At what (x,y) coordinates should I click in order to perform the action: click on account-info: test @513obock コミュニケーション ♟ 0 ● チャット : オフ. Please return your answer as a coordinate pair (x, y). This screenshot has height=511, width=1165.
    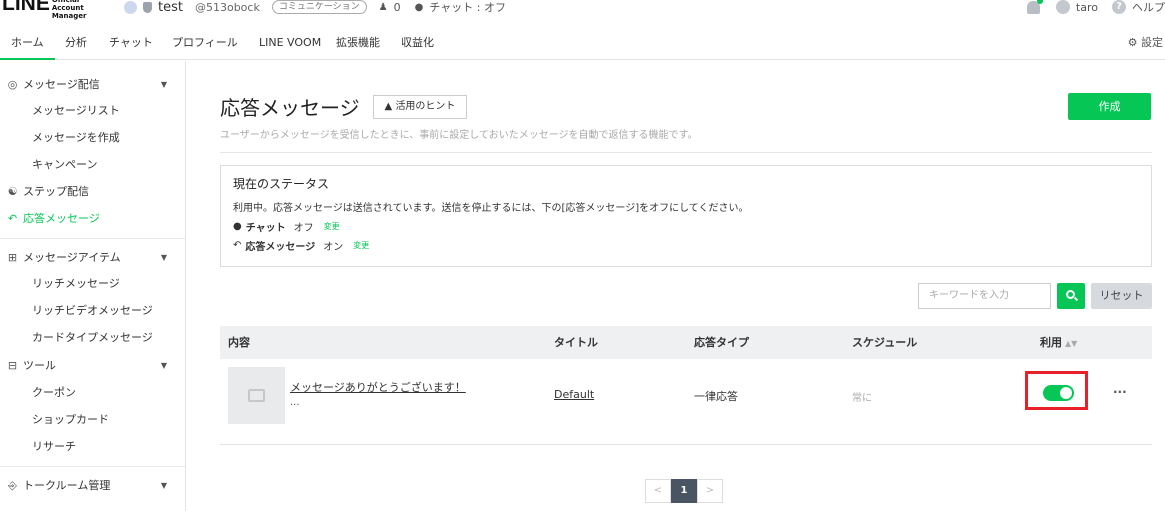
    Looking at the image, I should click on (315, 7).